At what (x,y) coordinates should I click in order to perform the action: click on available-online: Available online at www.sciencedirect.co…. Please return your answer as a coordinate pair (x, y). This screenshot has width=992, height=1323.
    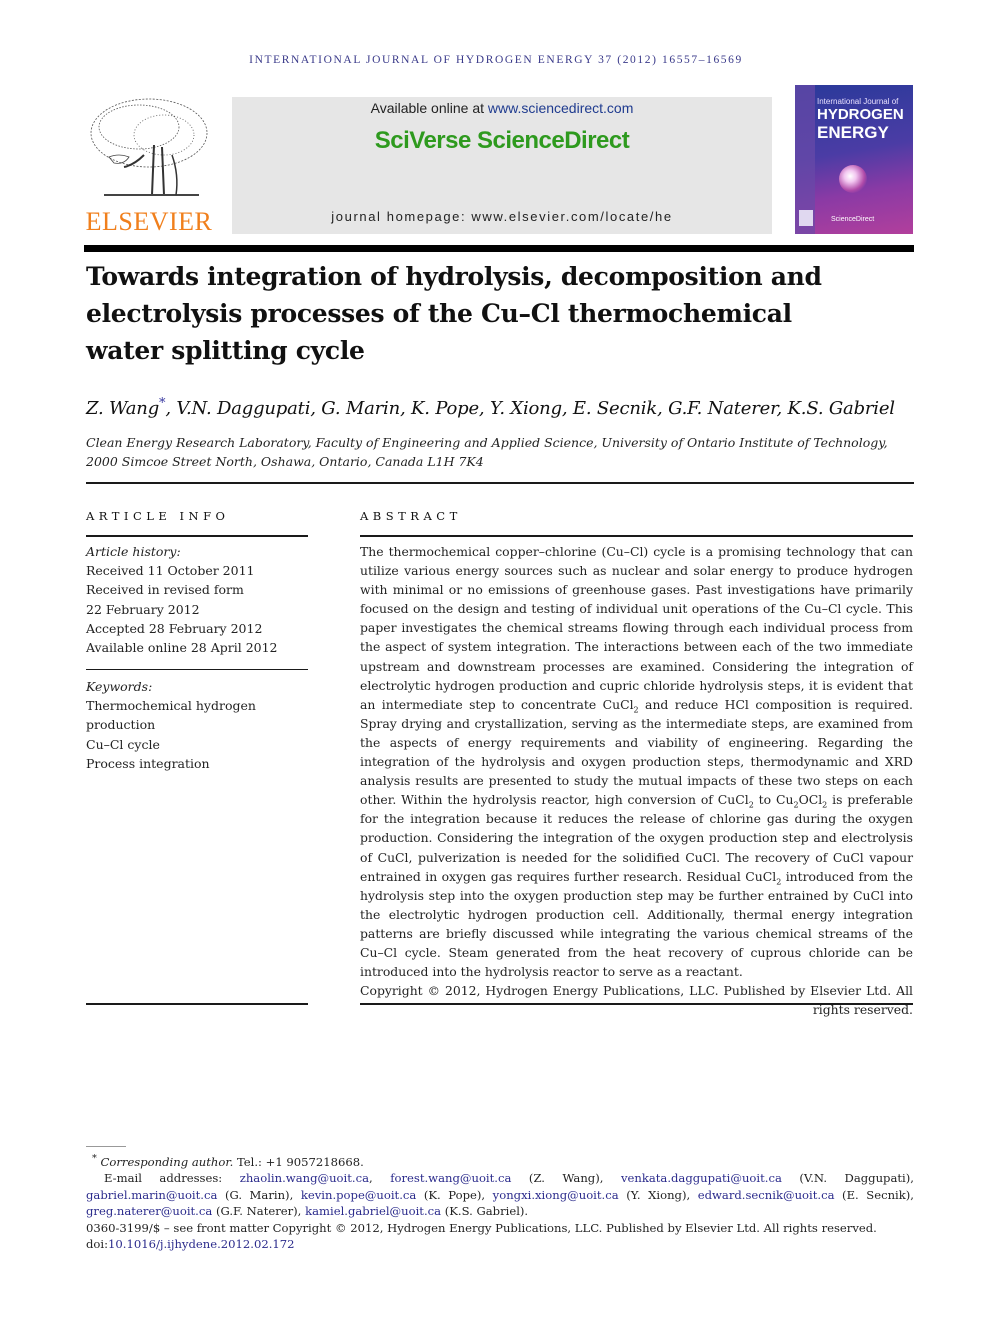
    Looking at the image, I should click on (502, 108).